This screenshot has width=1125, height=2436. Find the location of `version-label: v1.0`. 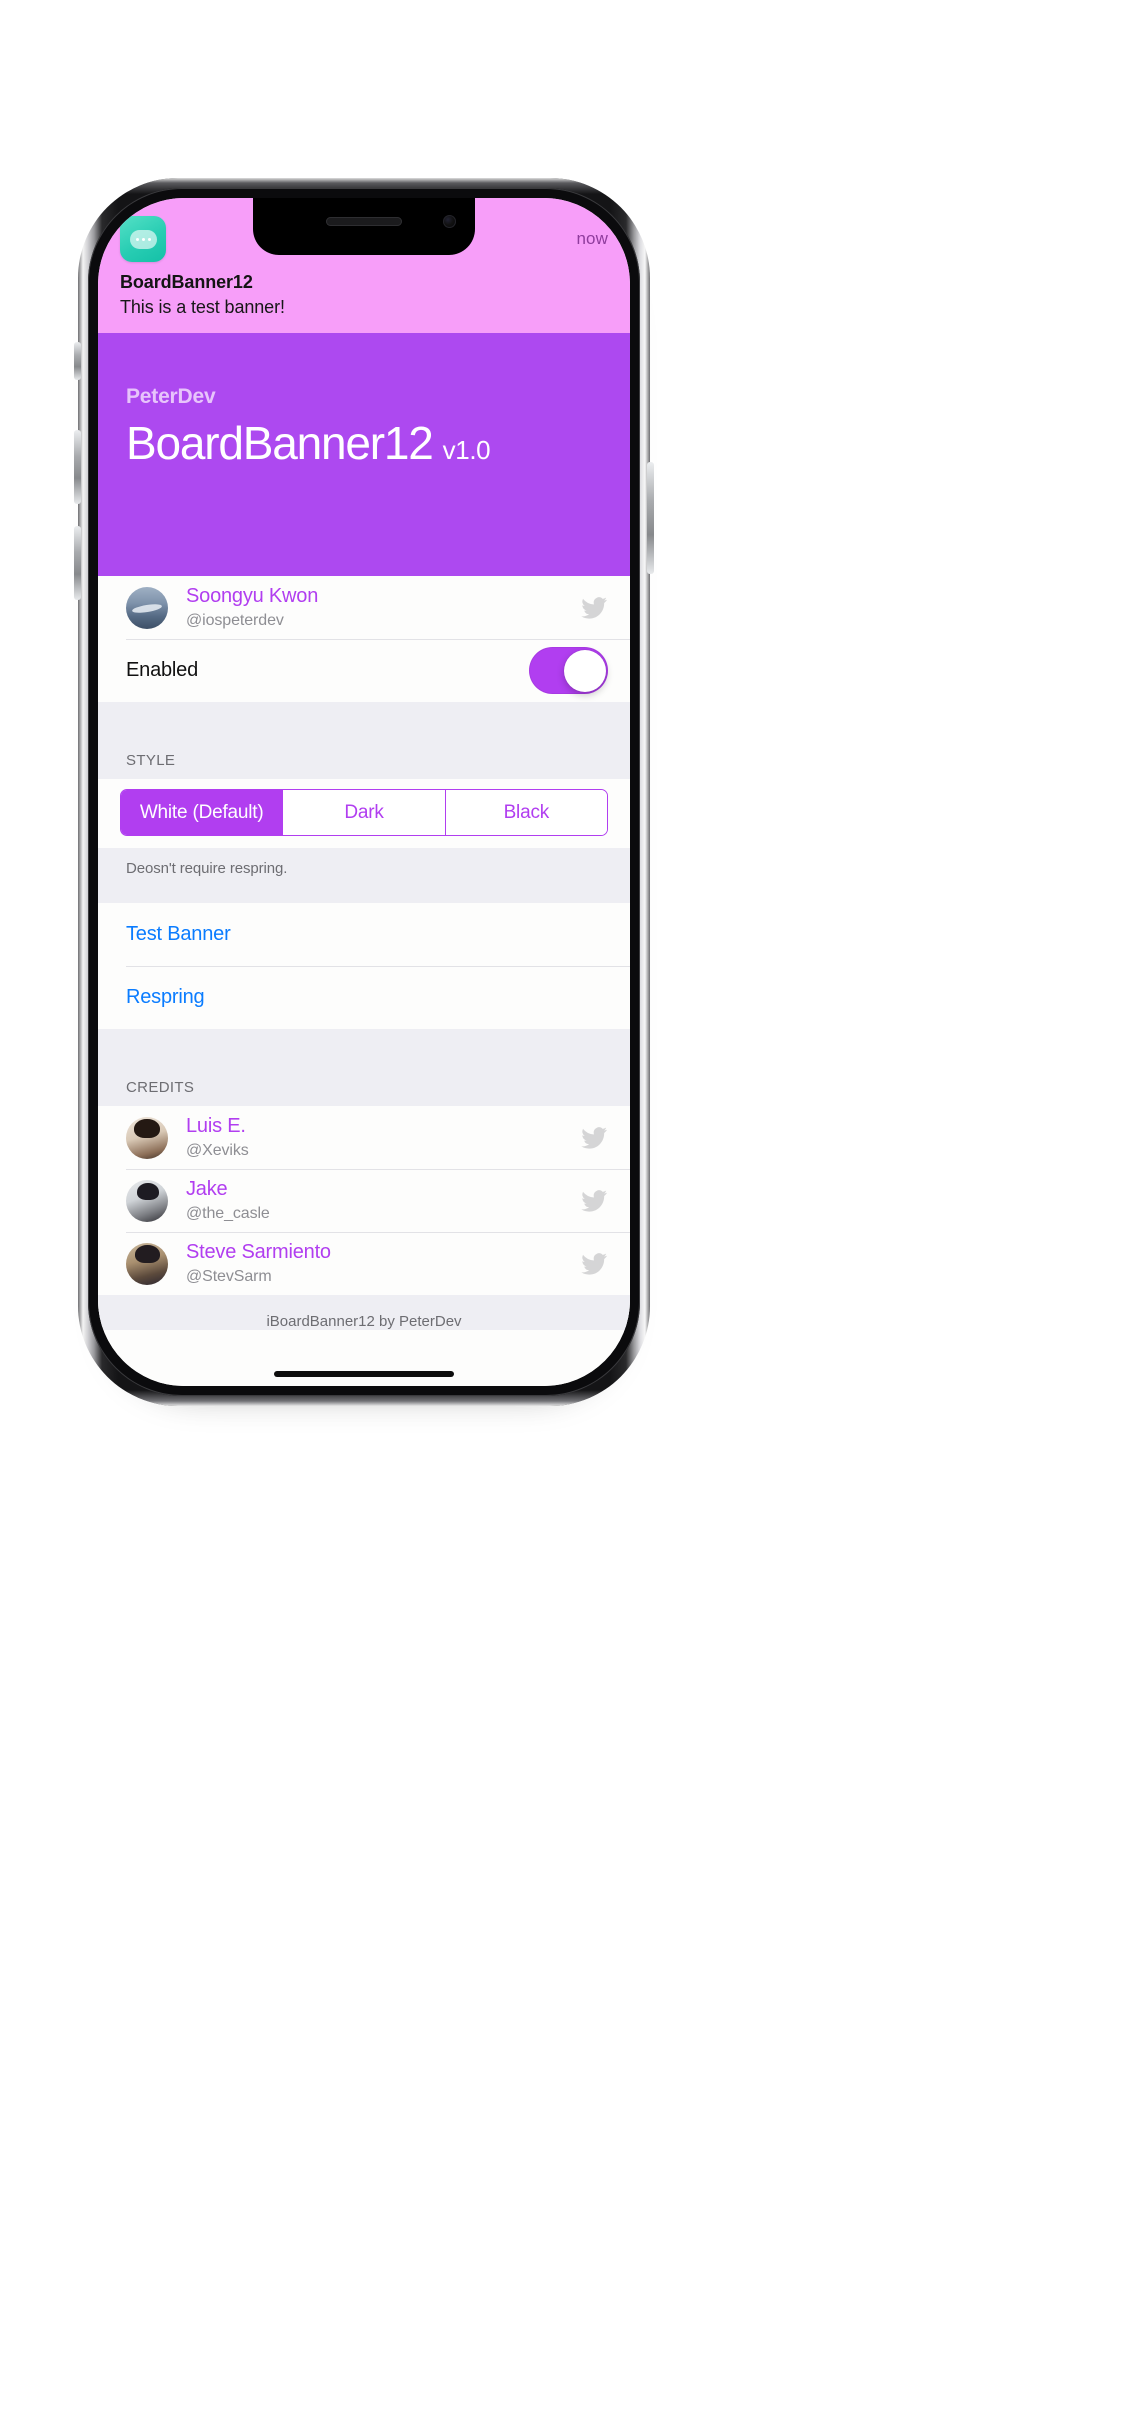

version-label: v1.0 is located at coordinates (466, 450).